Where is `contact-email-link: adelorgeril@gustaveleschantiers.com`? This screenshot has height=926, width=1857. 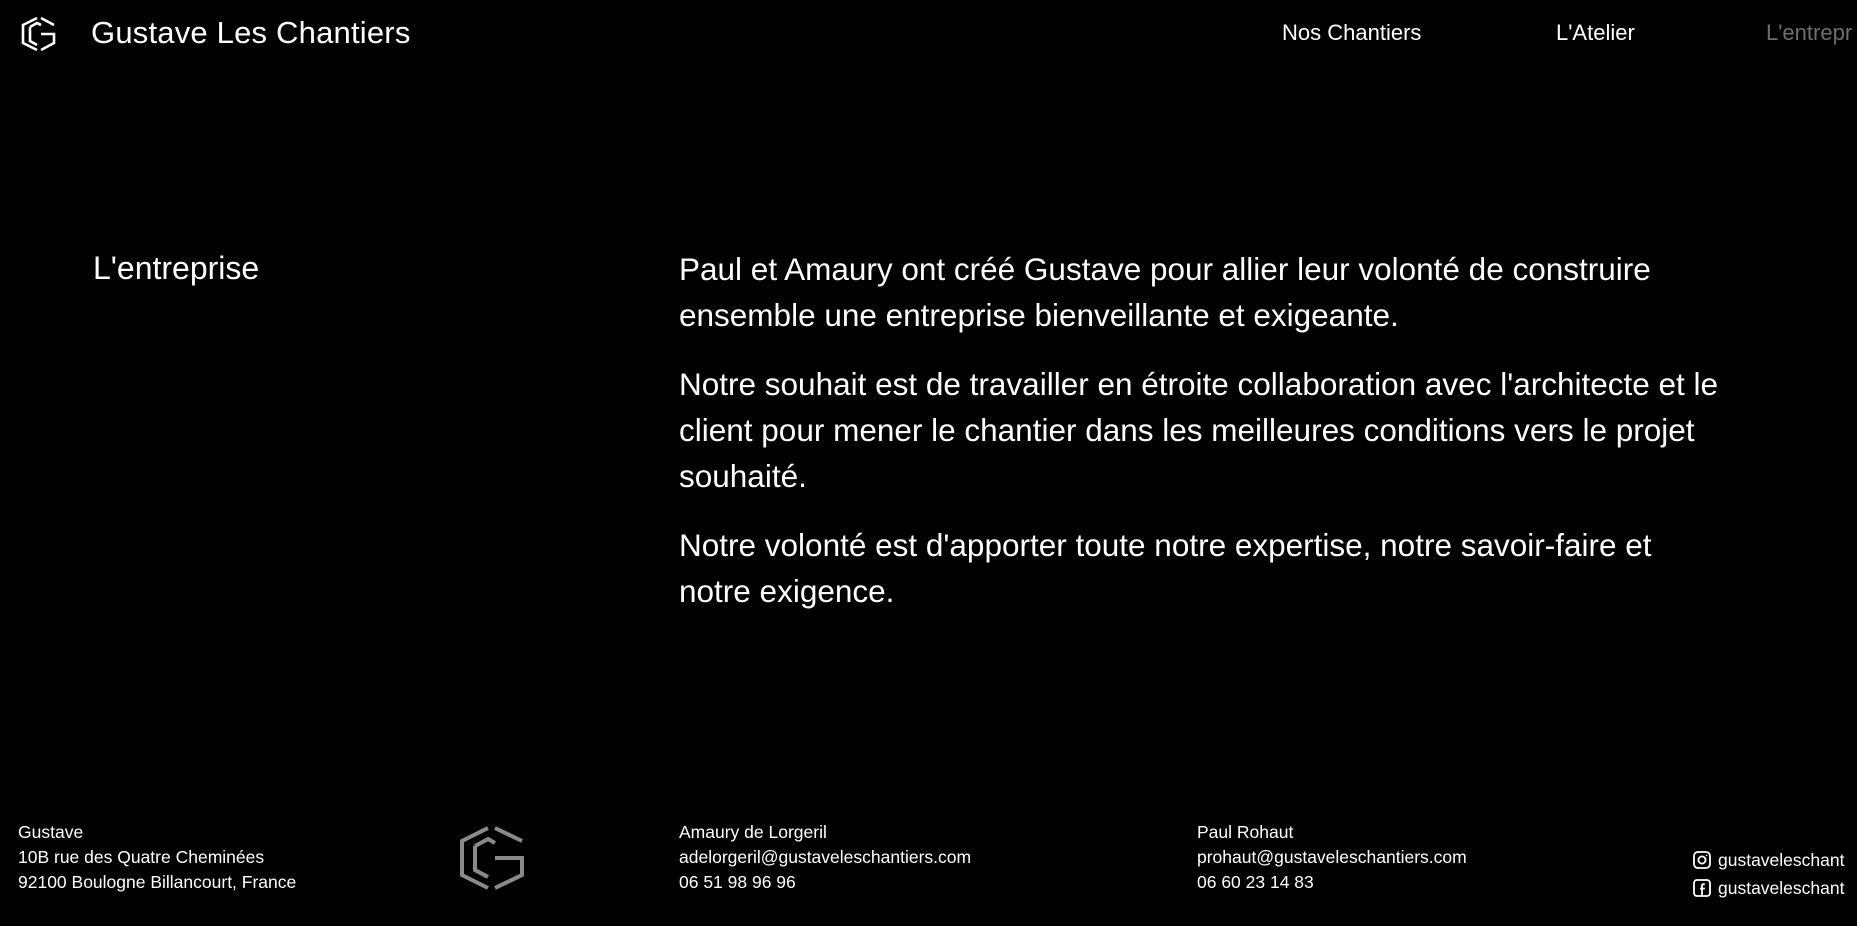 contact-email-link: adelorgeril@gustaveleschantiers.com is located at coordinates (825, 857).